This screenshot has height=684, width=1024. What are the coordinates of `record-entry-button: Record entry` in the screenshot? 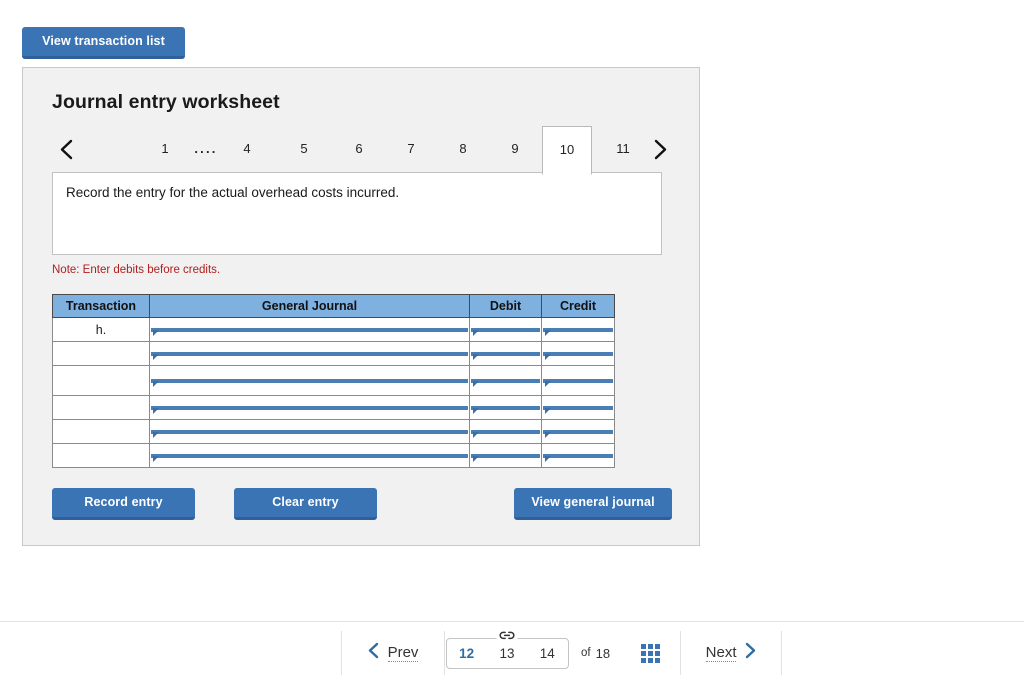 It's located at (123, 504).